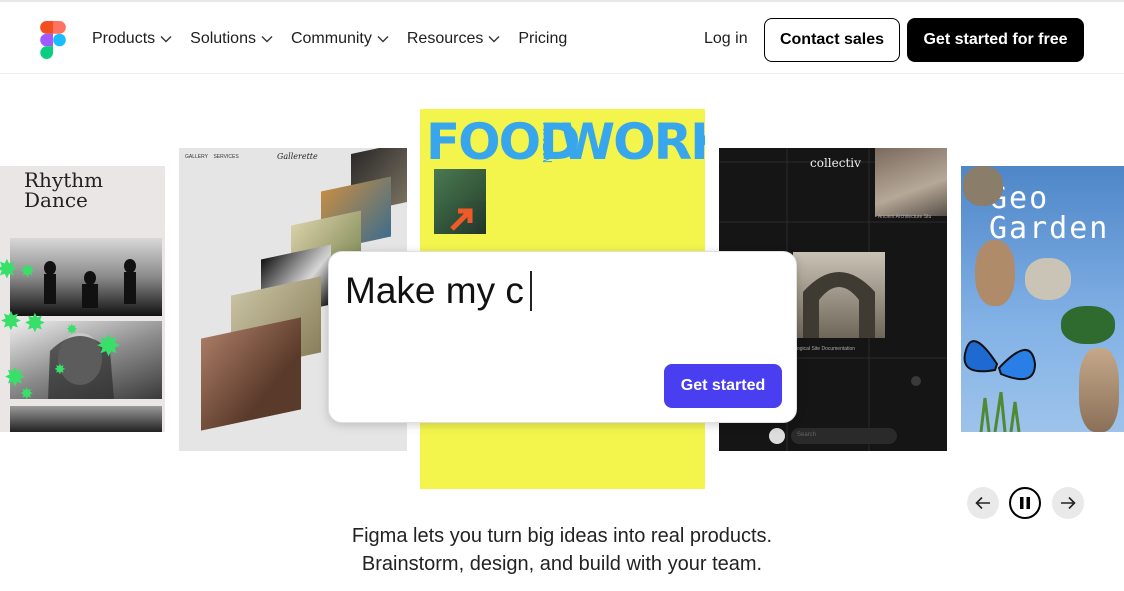  Describe the element at coordinates (562, 337) in the screenshot. I see `prompt-input-box: Make my c Get started` at that location.